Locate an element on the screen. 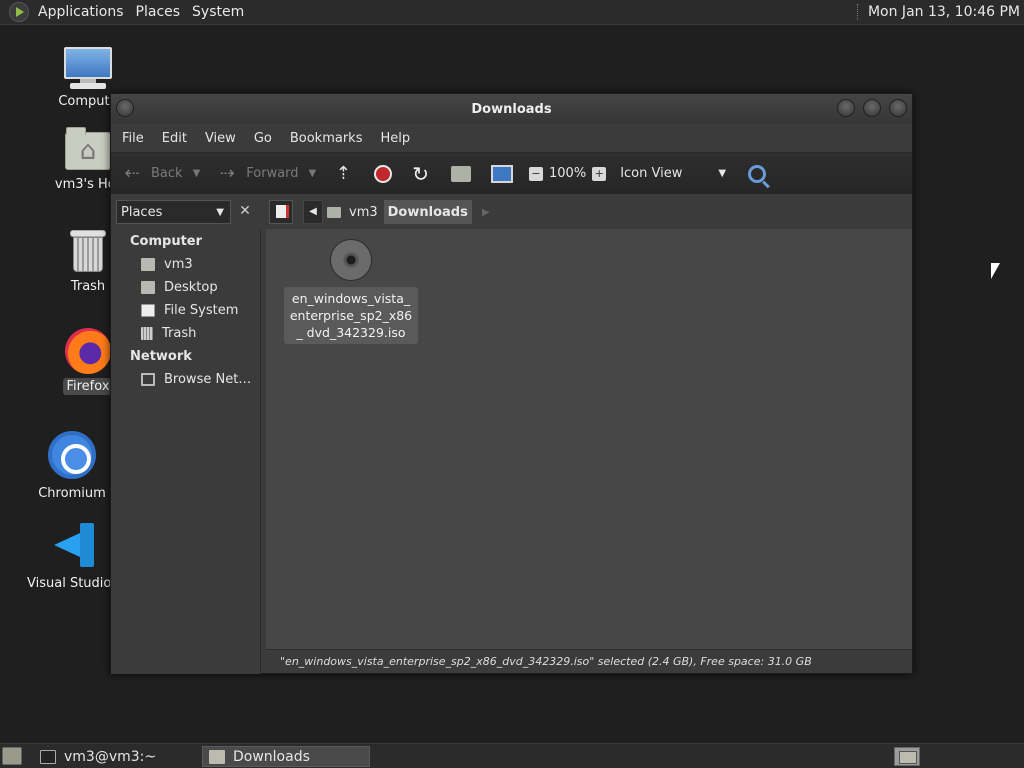 This screenshot has width=1024, height=768. sidebar-item-label: vm3 is located at coordinates (178, 264).